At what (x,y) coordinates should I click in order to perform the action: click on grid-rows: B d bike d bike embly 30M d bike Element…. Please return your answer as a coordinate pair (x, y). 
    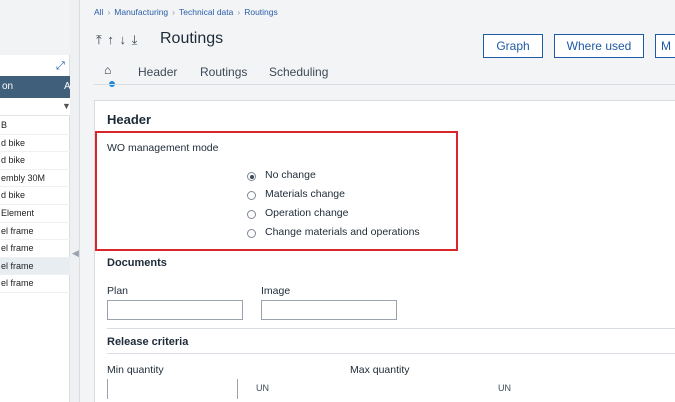
    Looking at the image, I should click on (35, 205).